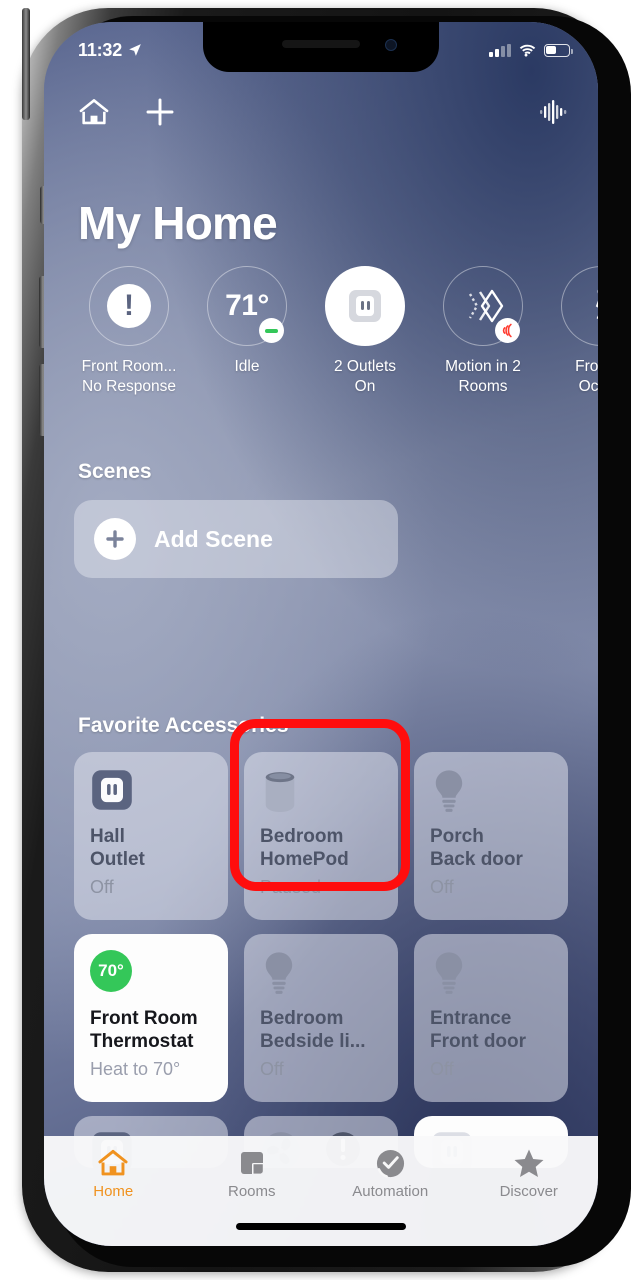 The height and width of the screenshot is (1280, 642). I want to click on status-widget-circle: !, so click(129, 306).